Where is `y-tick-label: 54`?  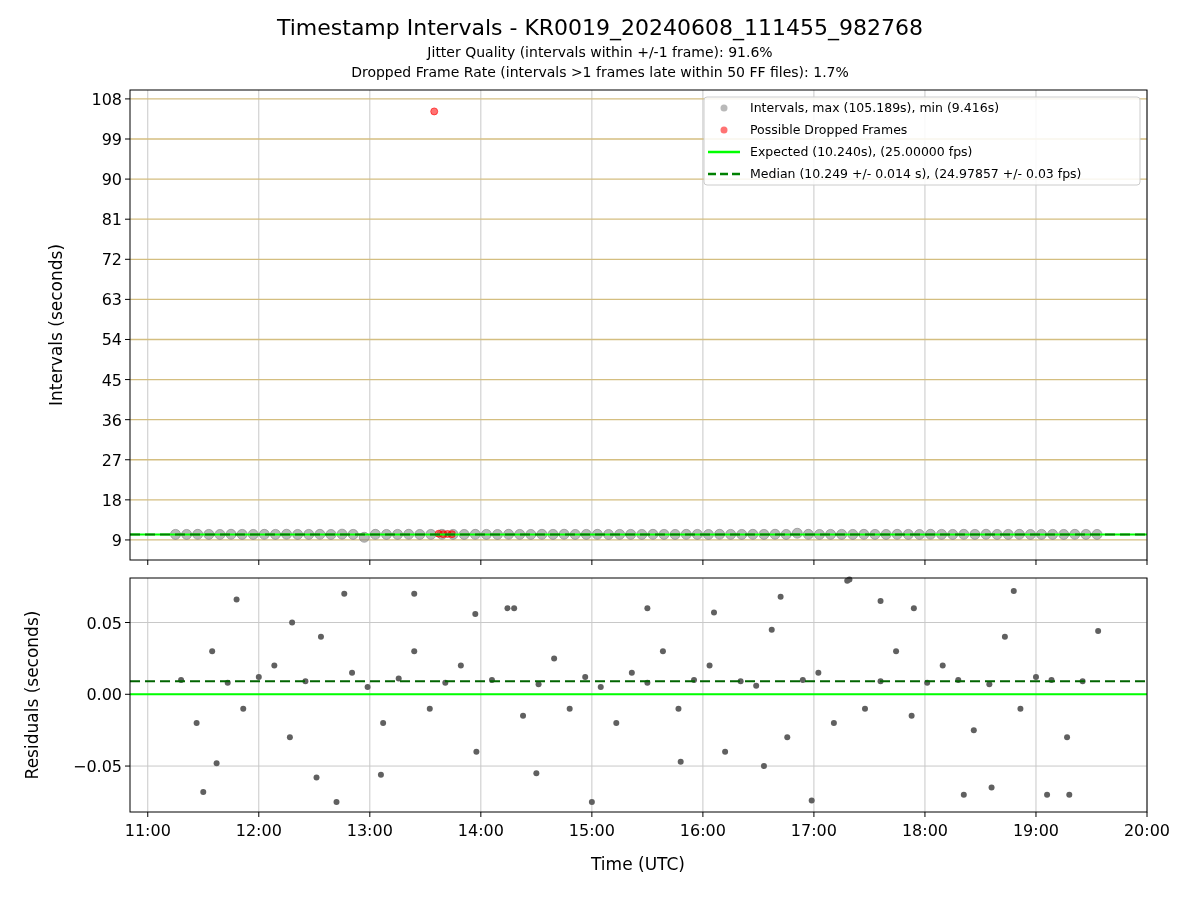
y-tick-label: 54 is located at coordinates (111, 340).